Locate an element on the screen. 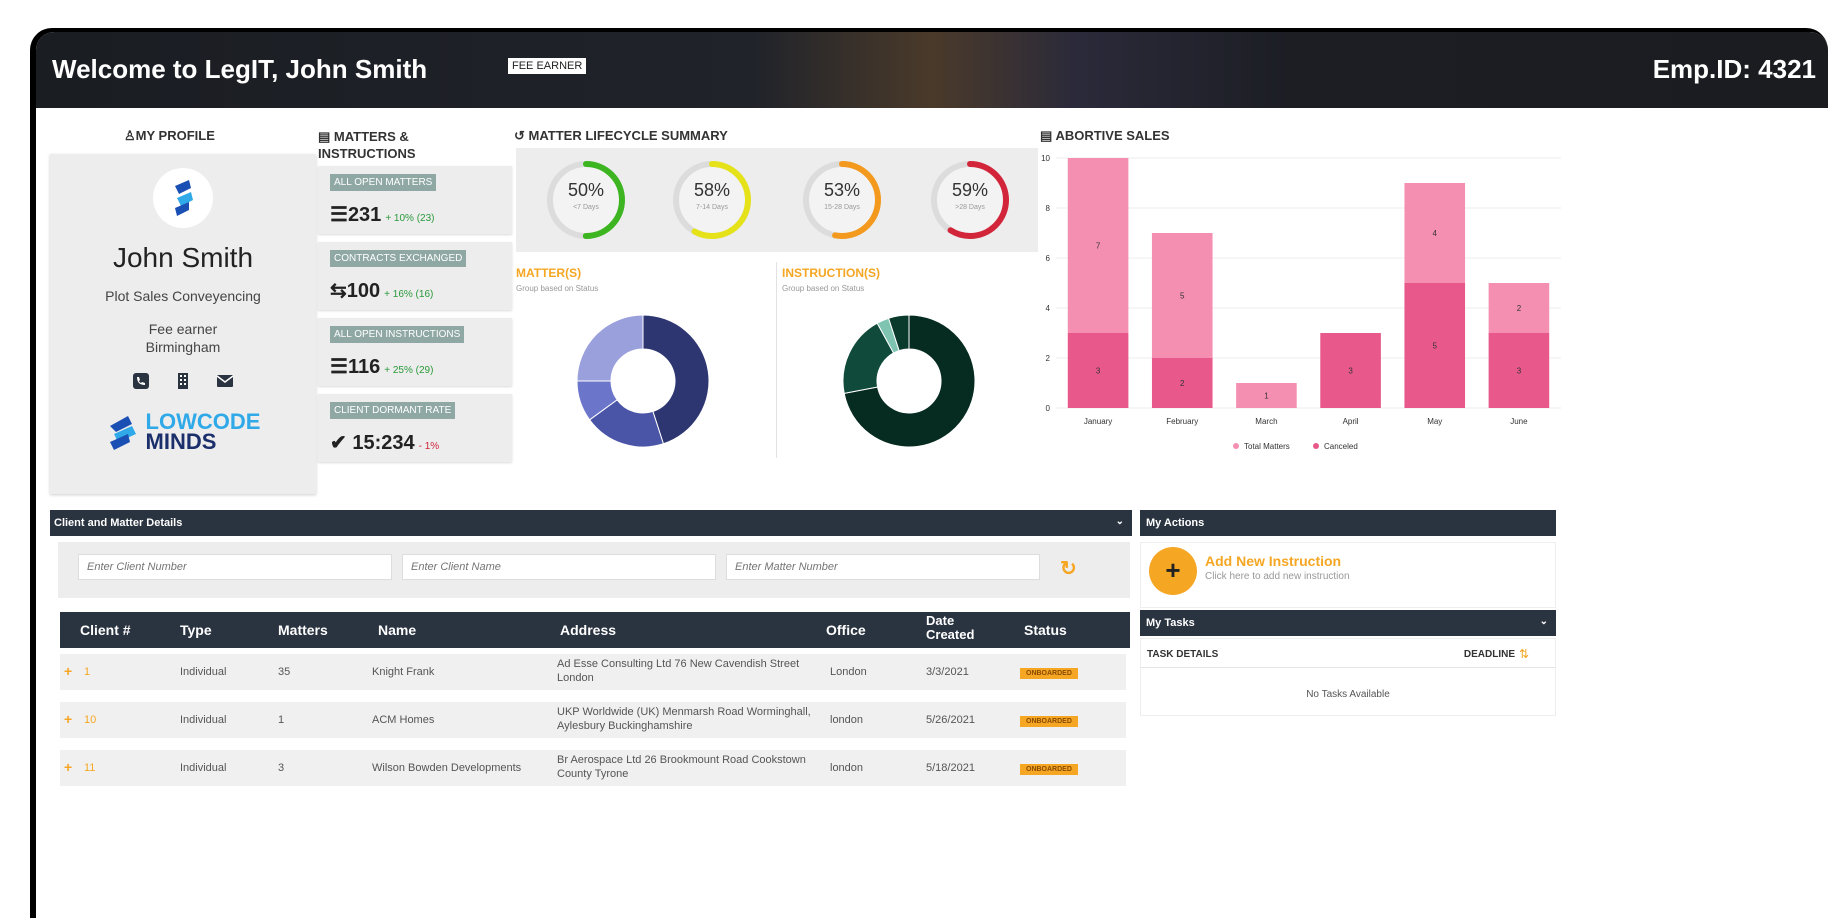 Image resolution: width=1828 pixels, height=918 pixels. add-instruction-button: + is located at coordinates (1173, 571).